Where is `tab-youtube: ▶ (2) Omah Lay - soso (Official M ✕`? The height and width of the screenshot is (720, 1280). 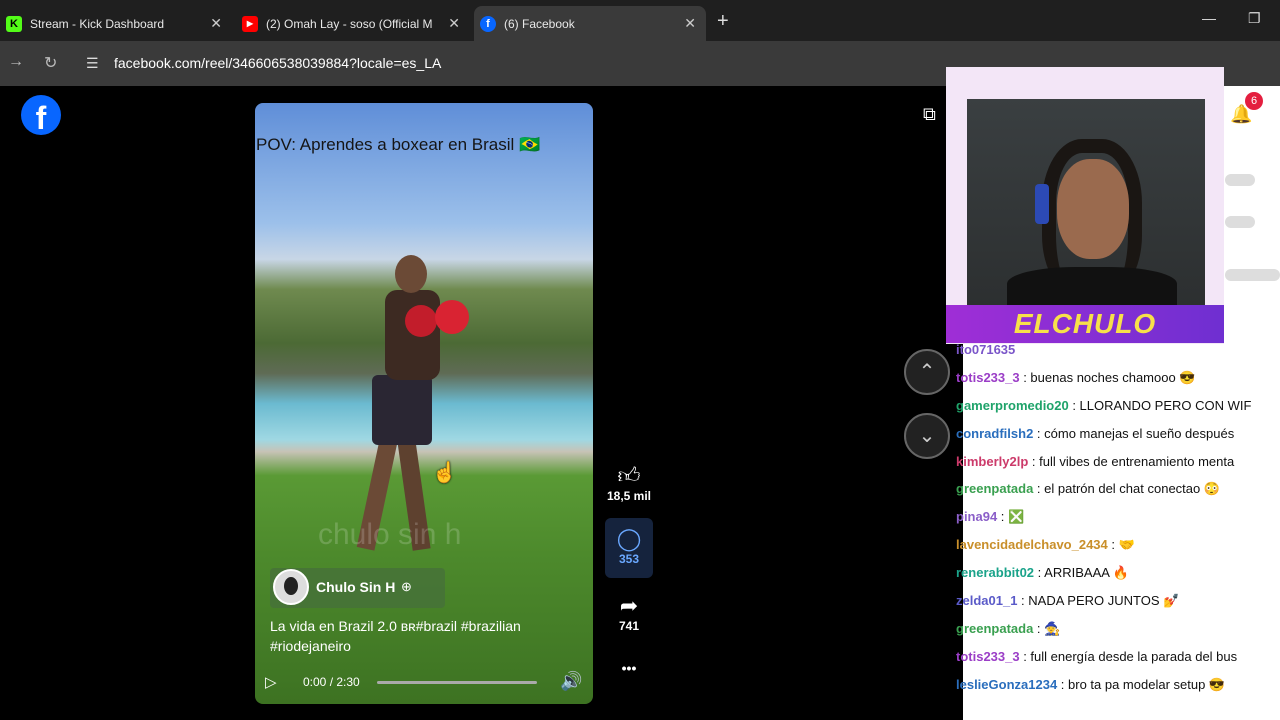
tab-youtube: ▶ (2) Omah Lay - soso (Official M ✕ is located at coordinates (353, 23).